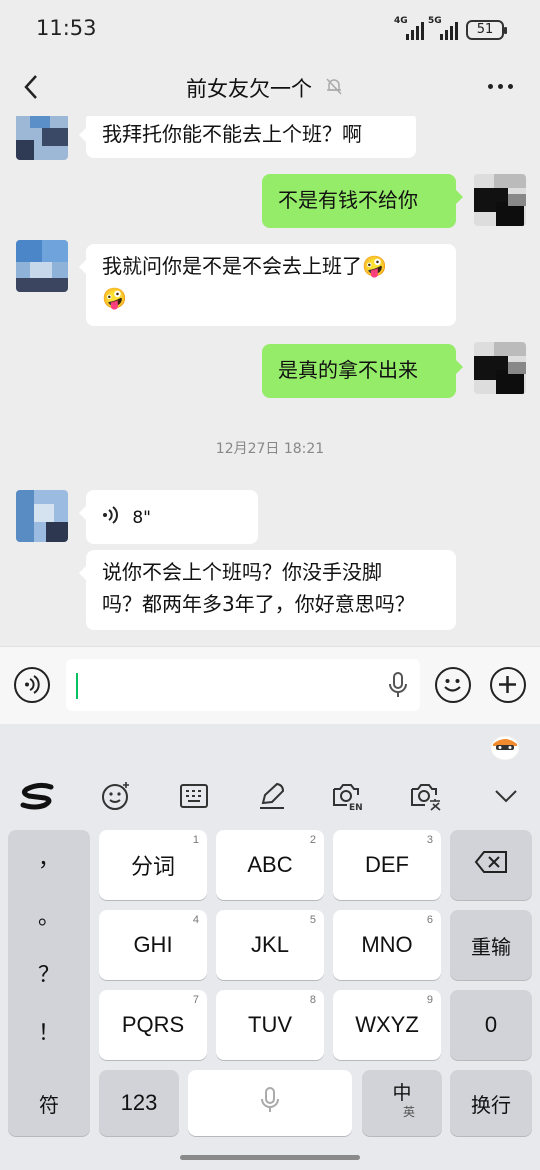  What do you see at coordinates (270, 449) in the screenshot?
I see `message-timestamp: 12月27日 18:21` at bounding box center [270, 449].